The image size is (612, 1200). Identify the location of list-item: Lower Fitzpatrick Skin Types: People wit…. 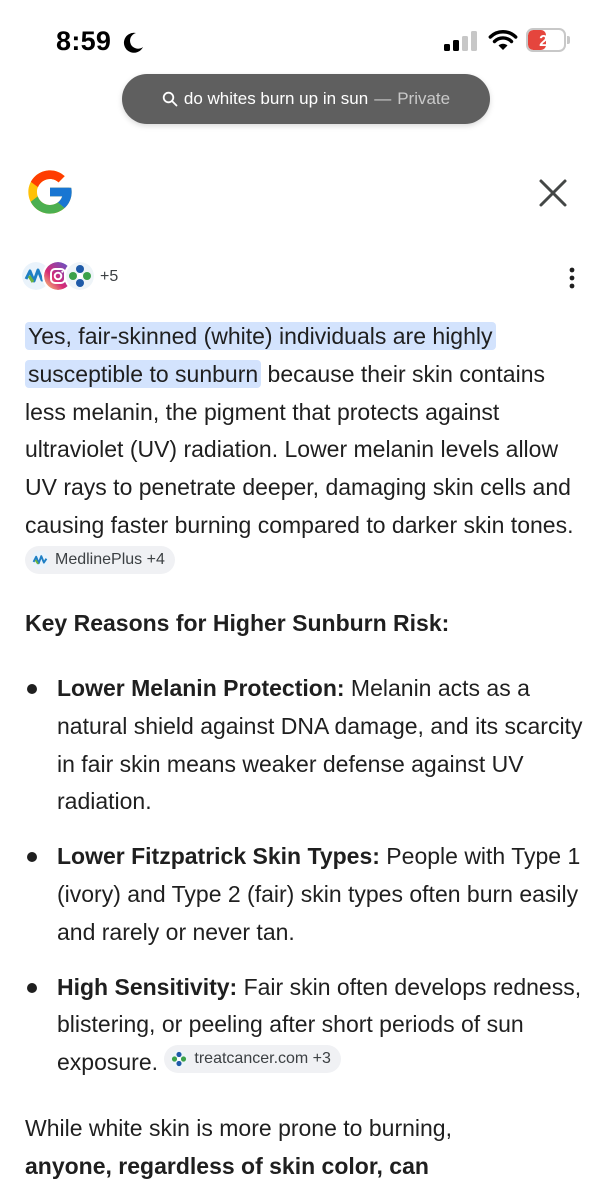
(294, 894).